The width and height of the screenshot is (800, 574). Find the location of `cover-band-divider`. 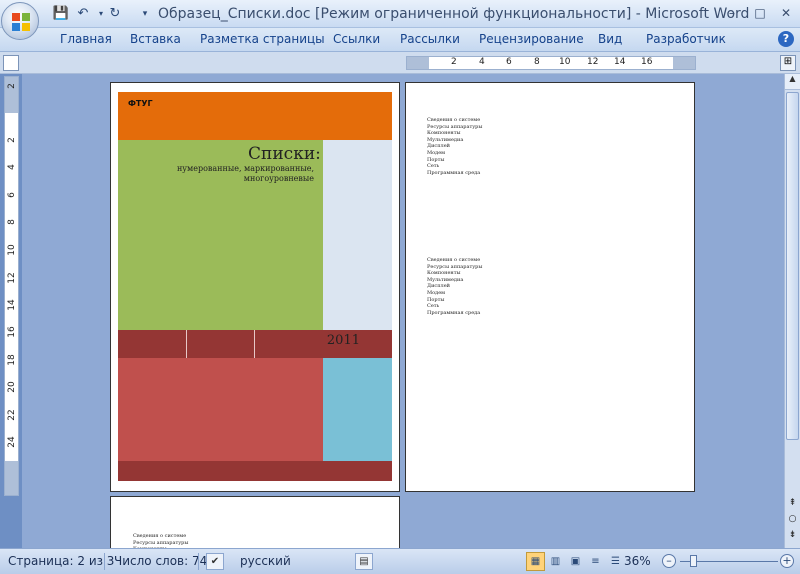

cover-band-divider is located at coordinates (254, 344).